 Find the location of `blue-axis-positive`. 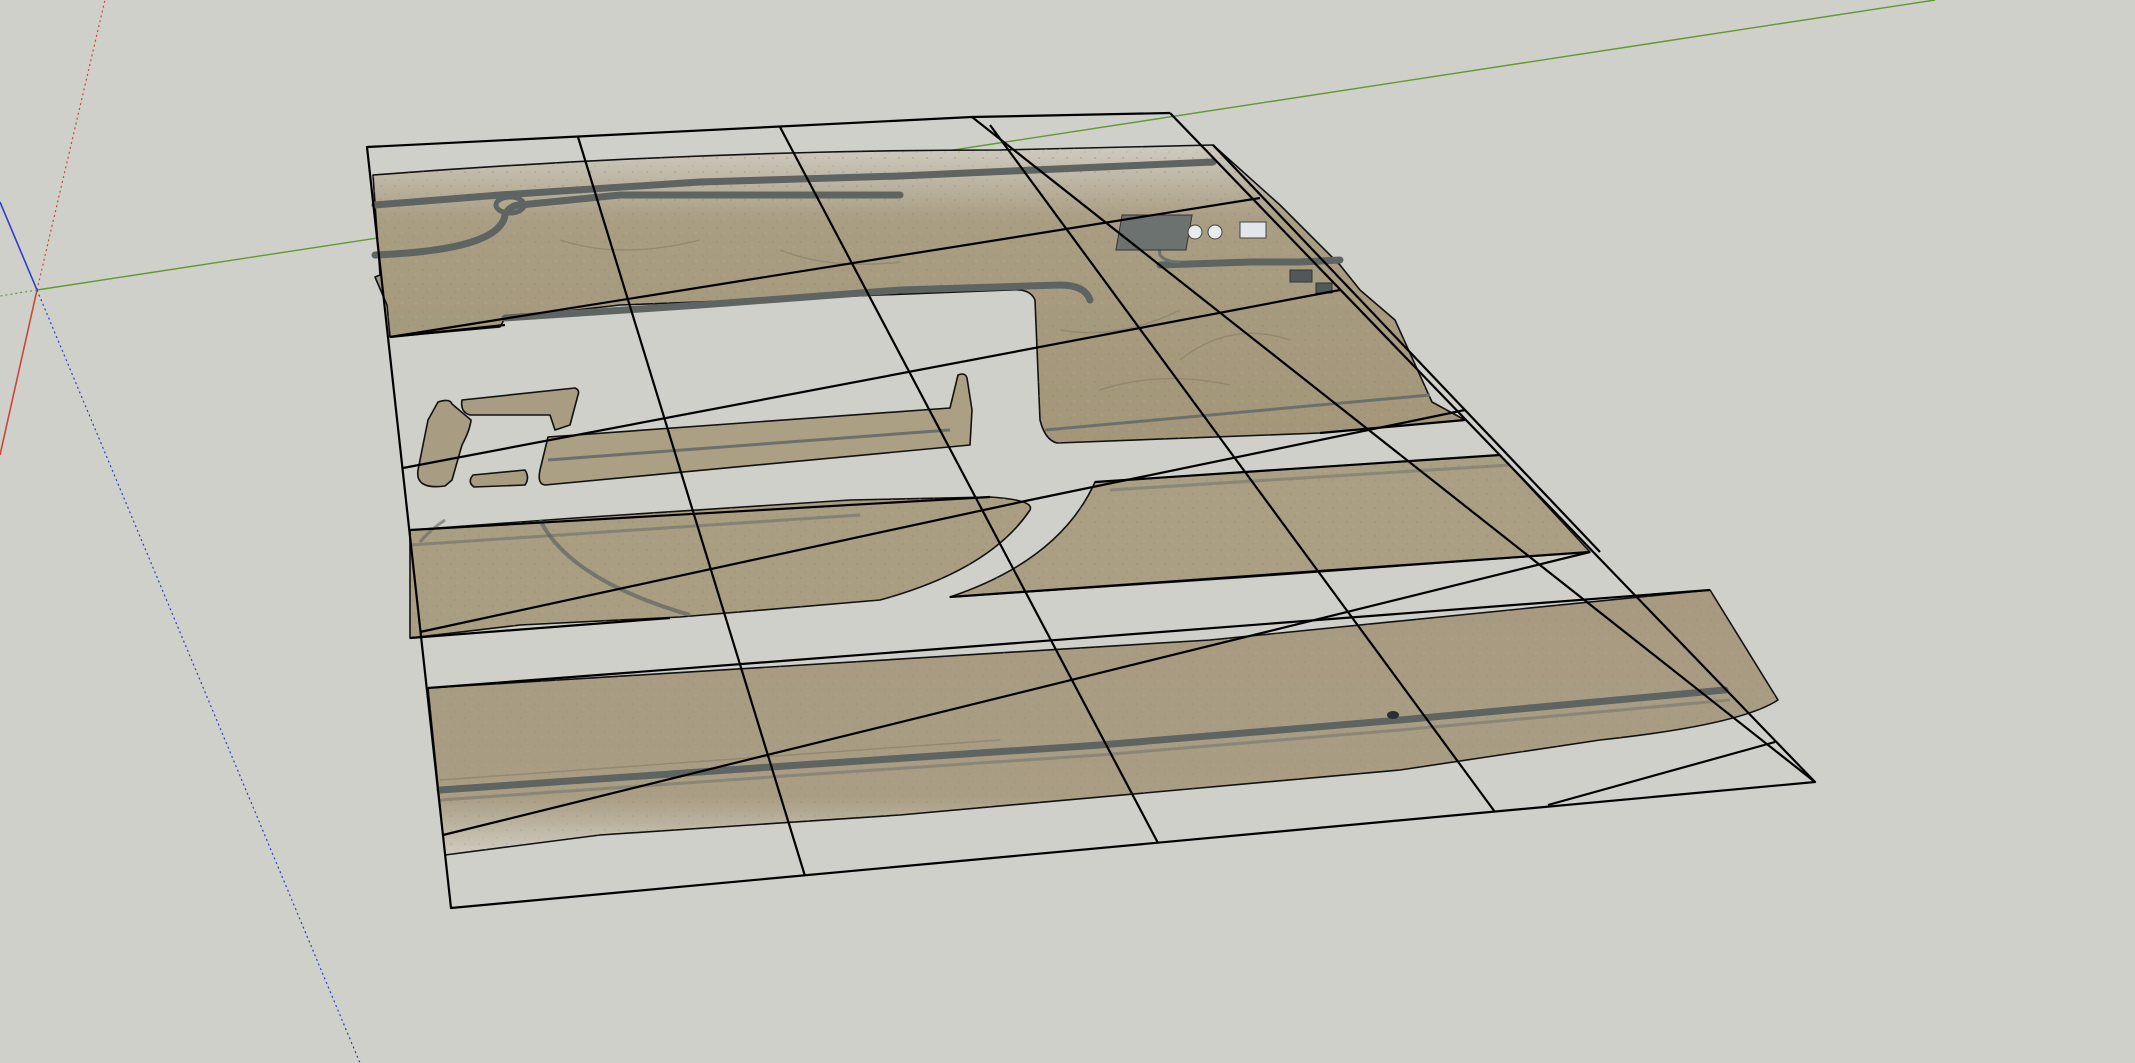

blue-axis-positive is located at coordinates (19, 246).